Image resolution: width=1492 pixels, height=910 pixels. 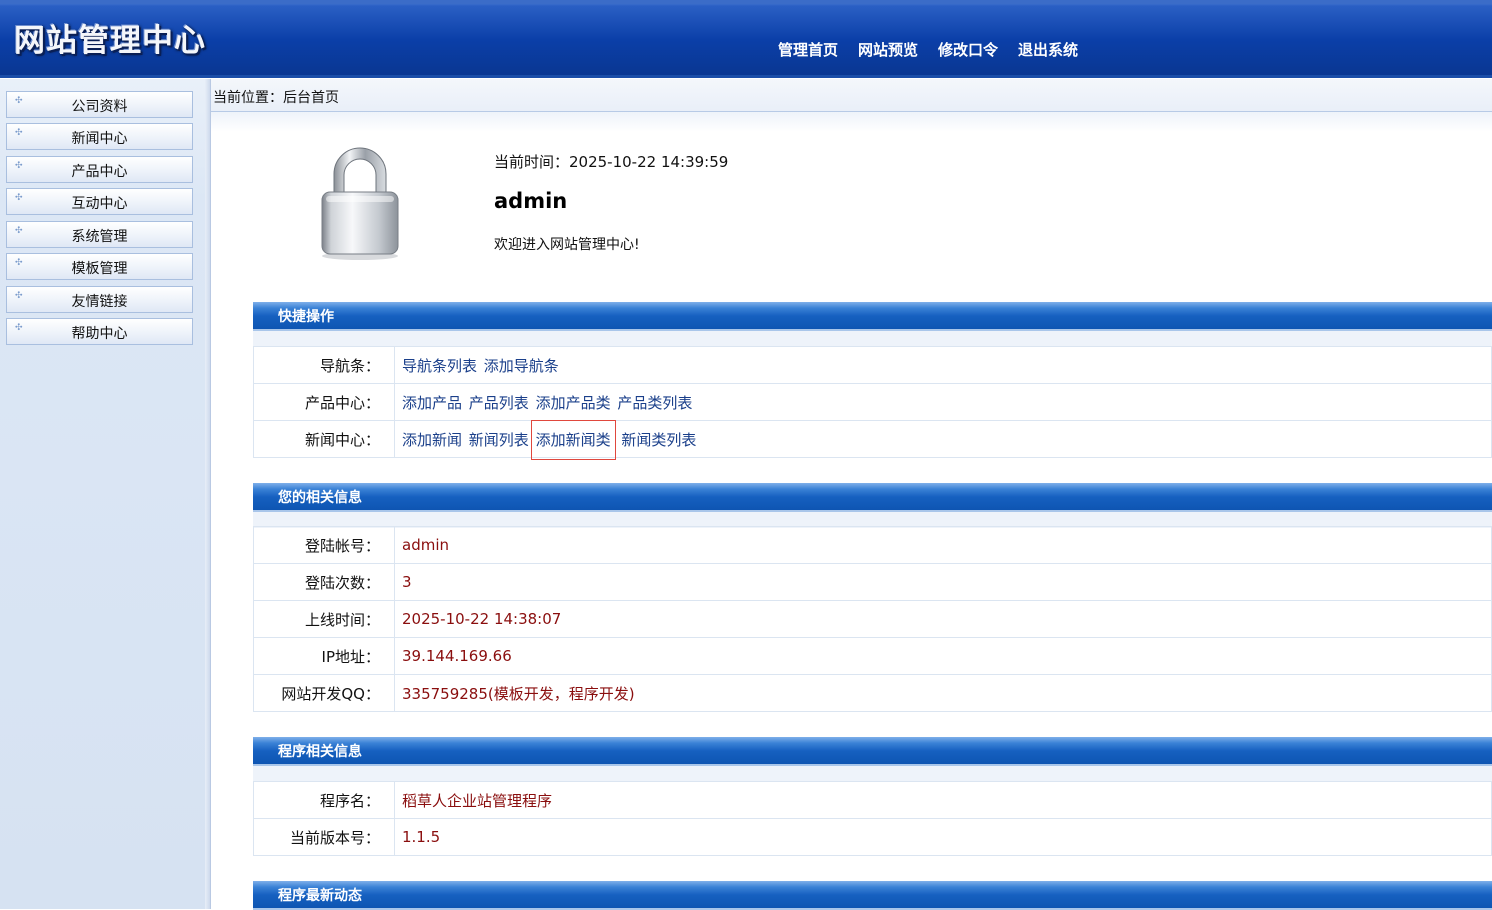 I want to click on table-row: 上线时间： 2025-10-22 14:38:07, so click(x=872, y=619).